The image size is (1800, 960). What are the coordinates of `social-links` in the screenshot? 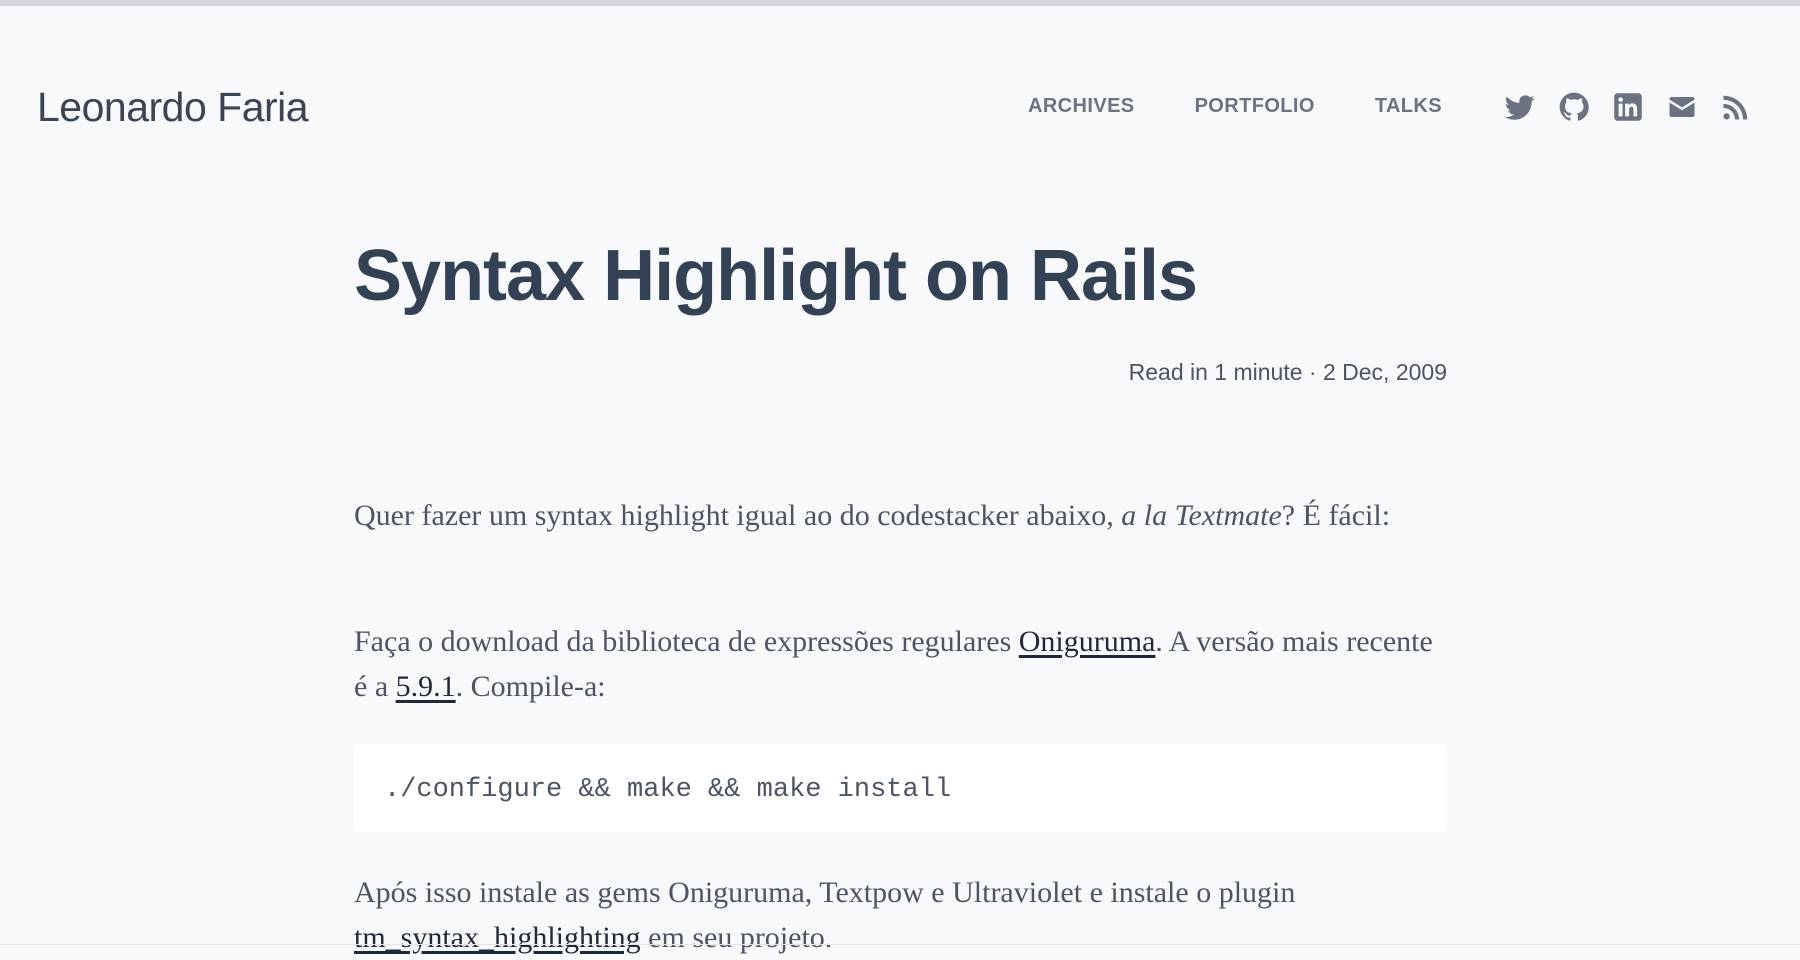 It's located at (1628, 107).